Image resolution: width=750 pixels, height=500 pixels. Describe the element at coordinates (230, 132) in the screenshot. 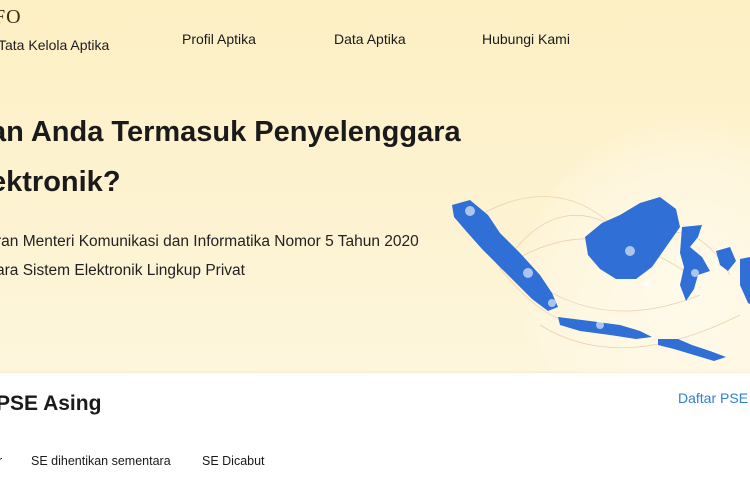

I see `hero-headline-line1: an Anda Termasuk Penyelenggara` at that location.